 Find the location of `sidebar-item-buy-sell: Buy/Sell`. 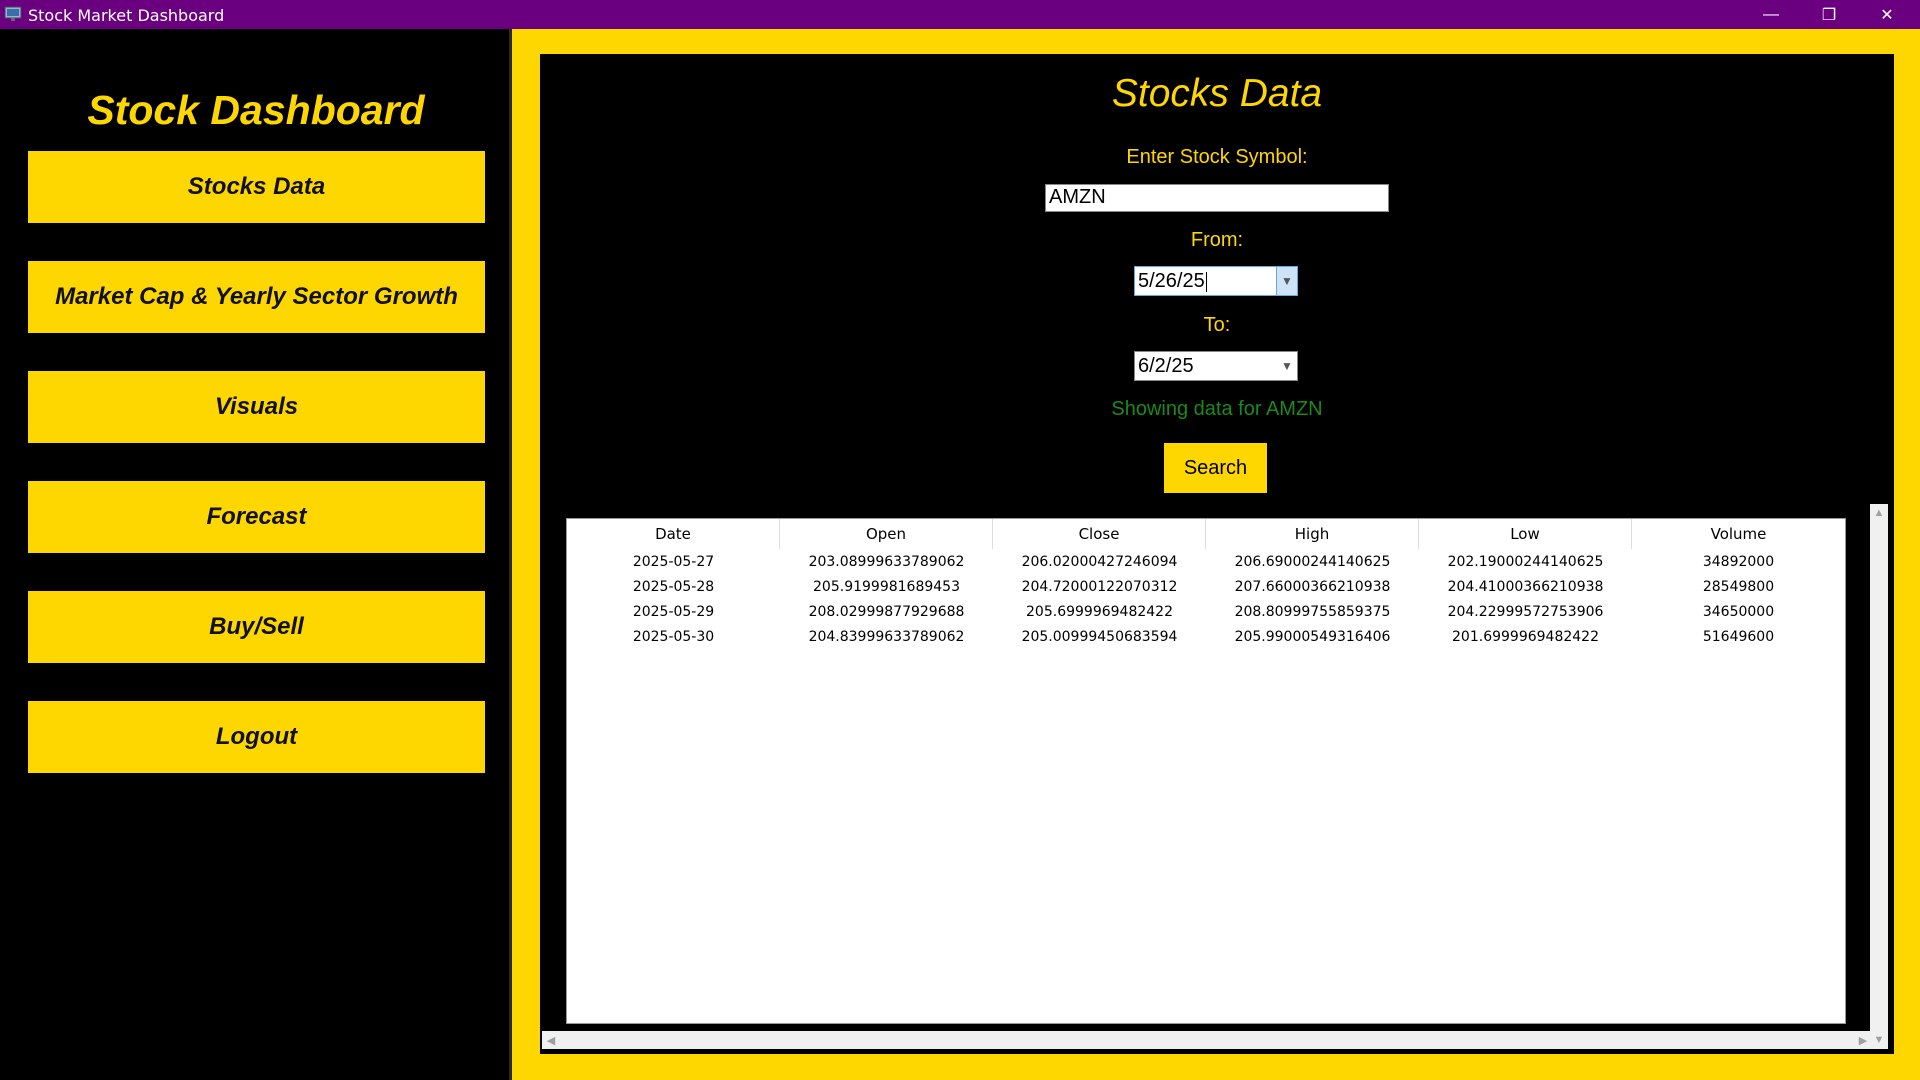

sidebar-item-buy-sell: Buy/Sell is located at coordinates (256, 627).